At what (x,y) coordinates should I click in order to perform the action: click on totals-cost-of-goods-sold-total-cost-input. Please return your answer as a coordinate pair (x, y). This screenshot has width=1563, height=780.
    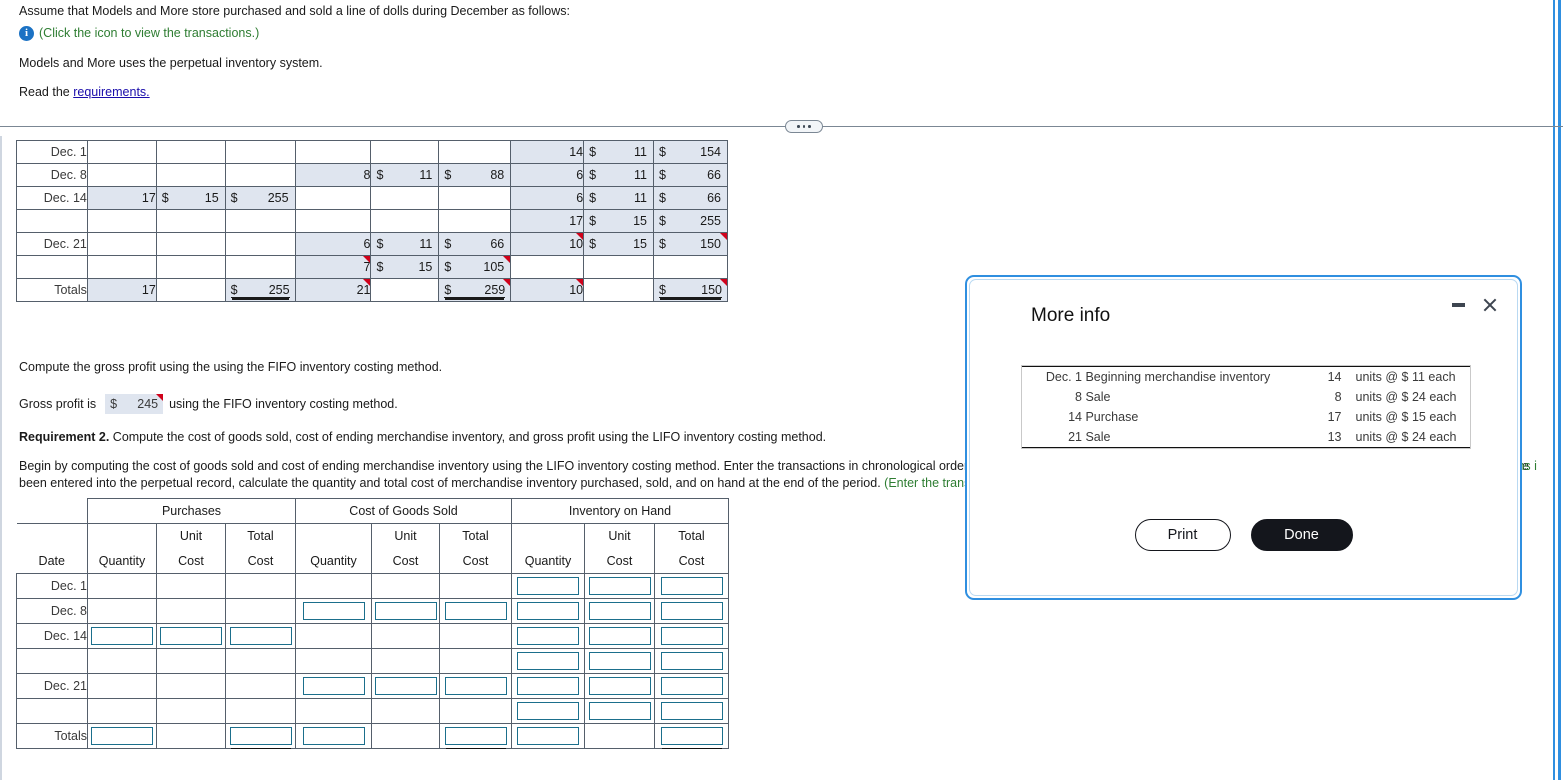
    Looking at the image, I should click on (475, 738).